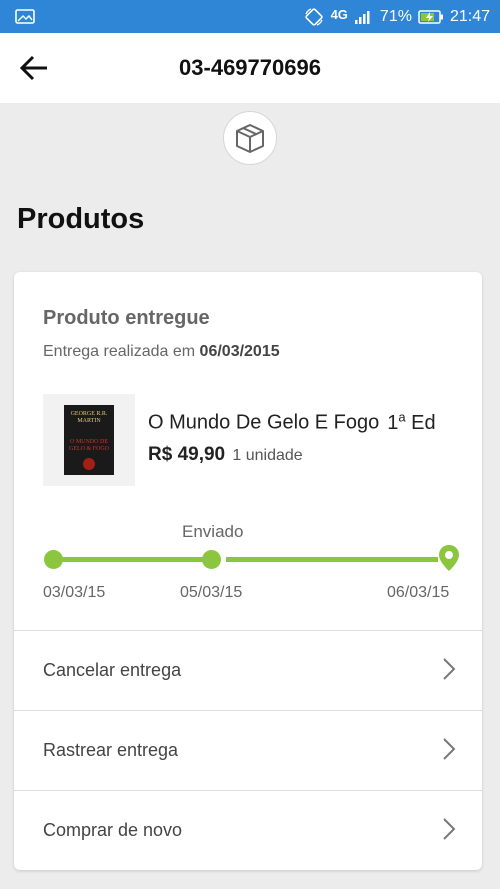  What do you see at coordinates (362, 17) in the screenshot?
I see `signal-icon` at bounding box center [362, 17].